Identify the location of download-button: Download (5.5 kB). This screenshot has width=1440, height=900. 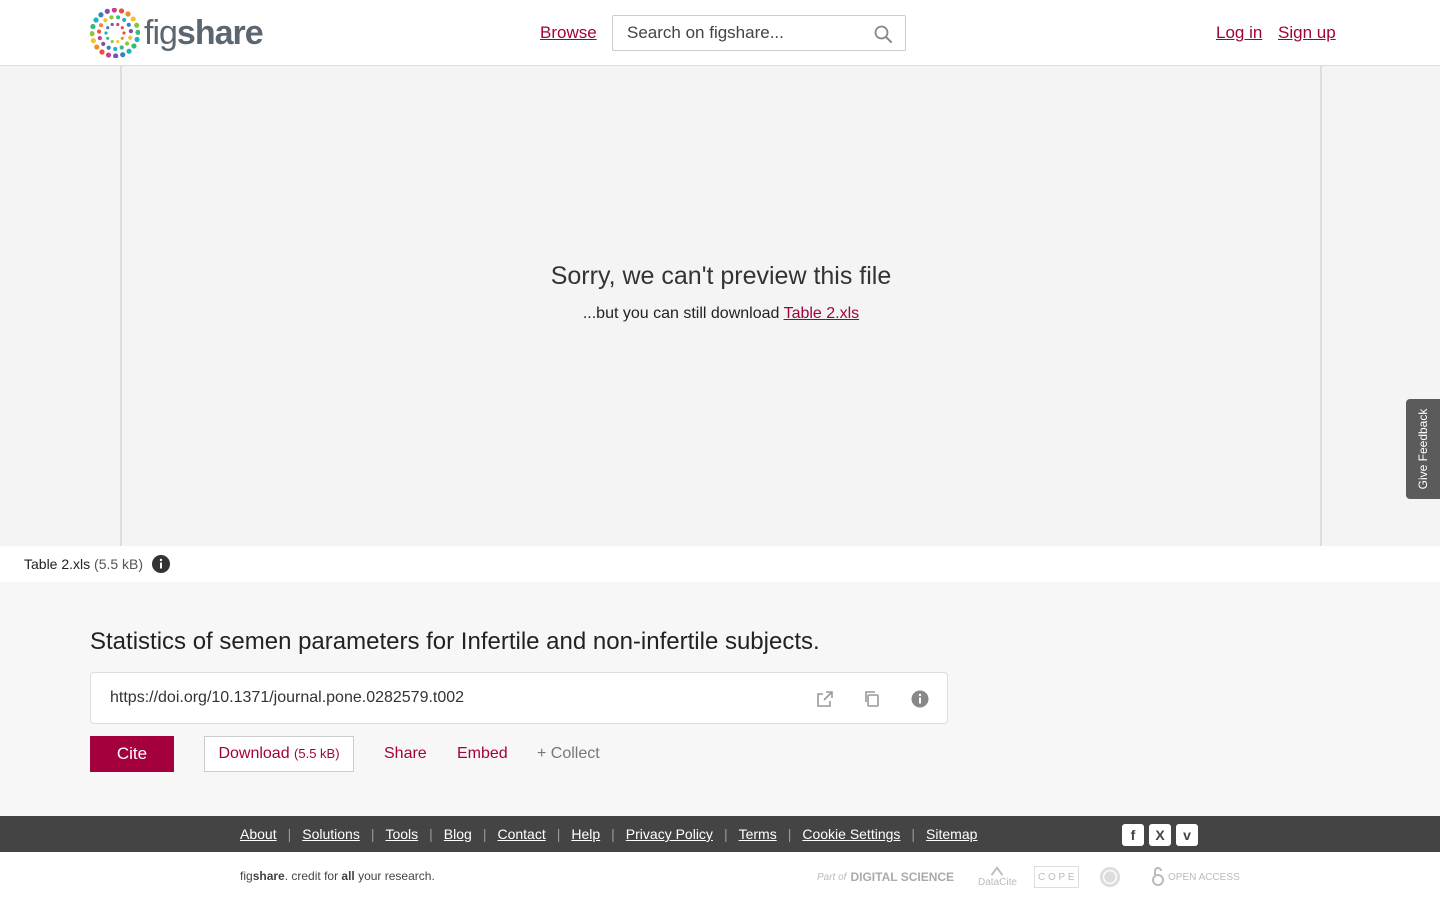
(279, 754).